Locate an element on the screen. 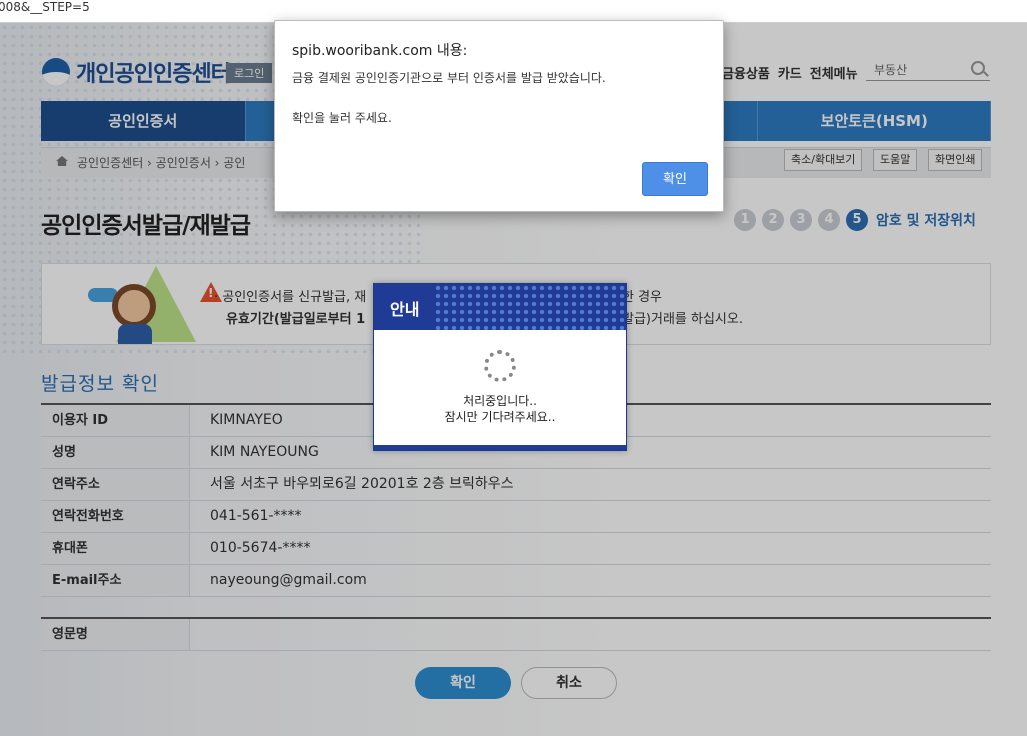 This screenshot has height=736, width=1027. alert-origin: spib.wooribank.com 내용: is located at coordinates (380, 51).